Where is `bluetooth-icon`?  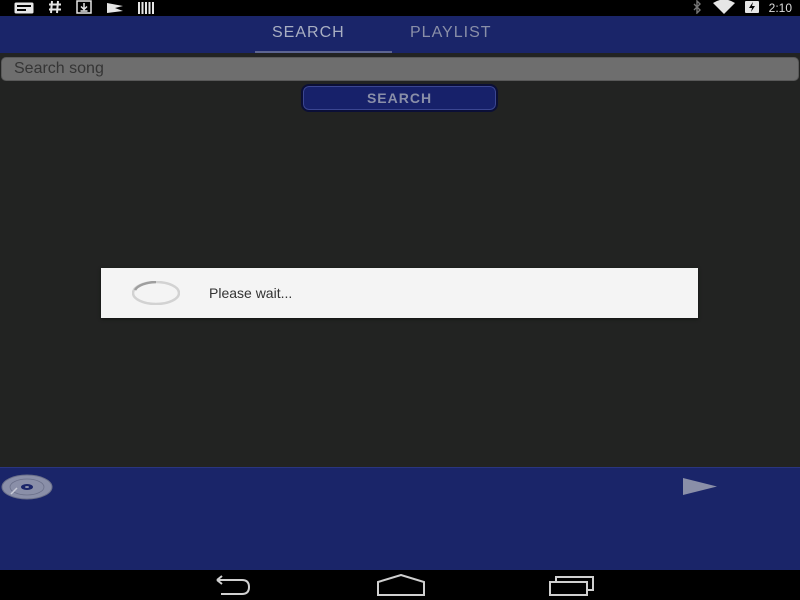 bluetooth-icon is located at coordinates (697, 8).